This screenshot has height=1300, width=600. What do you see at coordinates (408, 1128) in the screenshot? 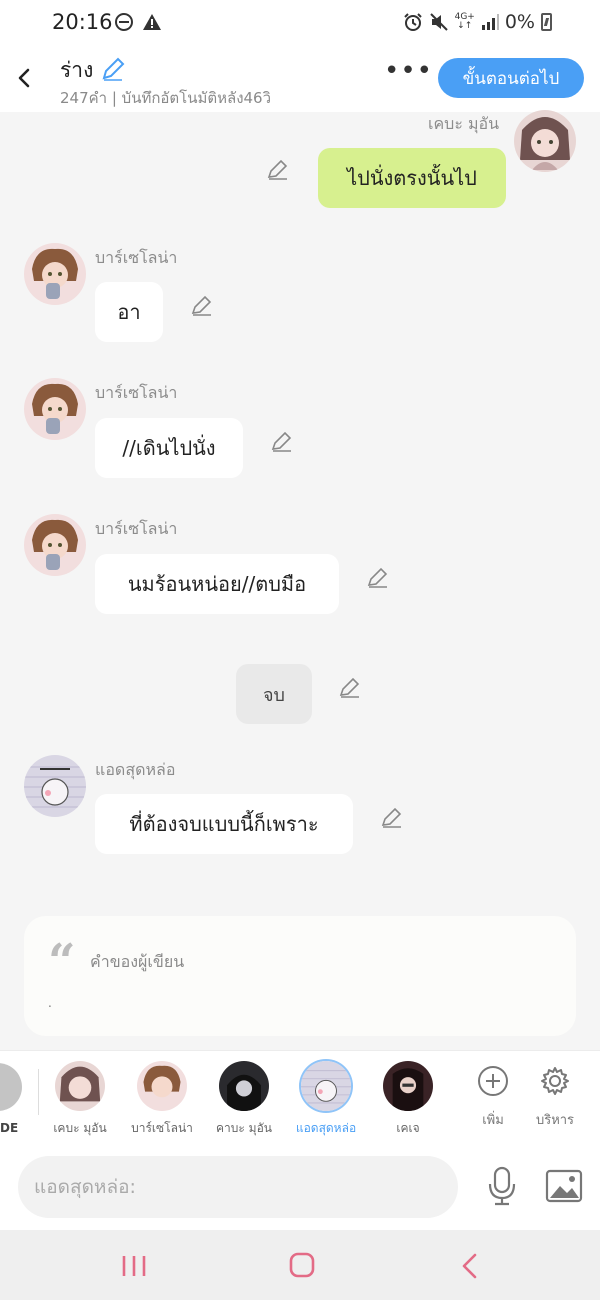
I see `character-name: เคเจ` at bounding box center [408, 1128].